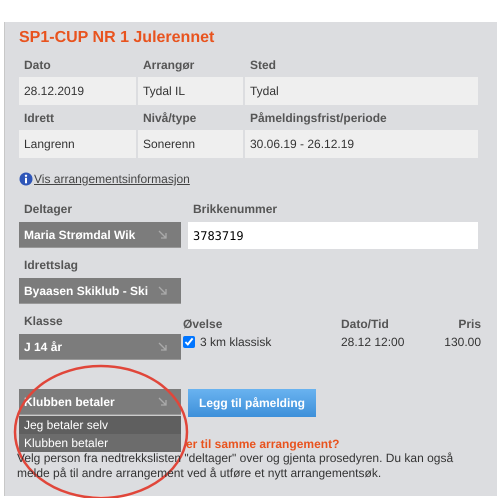  Describe the element at coordinates (37, 65) in the screenshot. I see `column-header: Dato` at that location.